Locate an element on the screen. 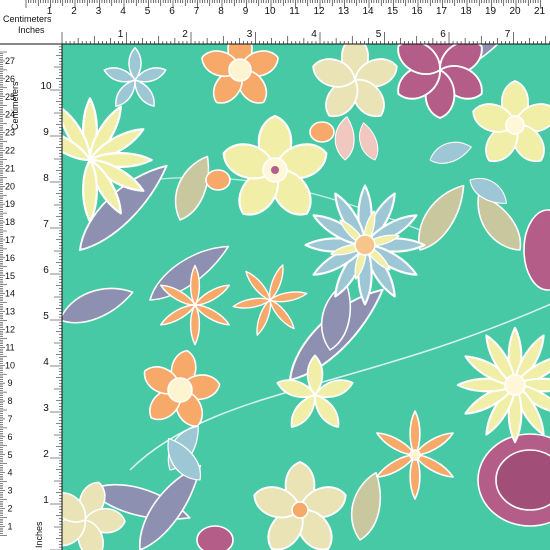 This screenshot has width=550, height=550. left-cm-number: 12 is located at coordinates (10, 330).